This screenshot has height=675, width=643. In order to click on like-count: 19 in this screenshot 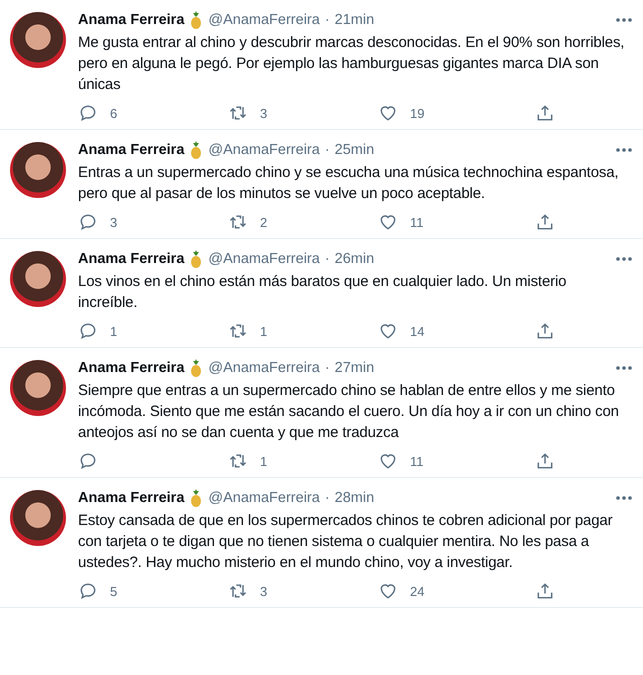, I will do `click(417, 113)`.